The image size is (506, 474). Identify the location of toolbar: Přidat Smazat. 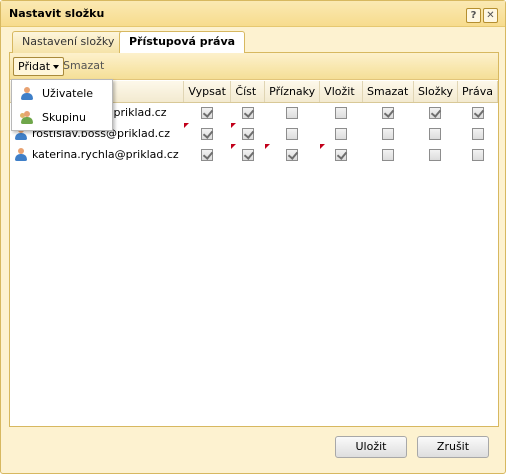
(254, 66).